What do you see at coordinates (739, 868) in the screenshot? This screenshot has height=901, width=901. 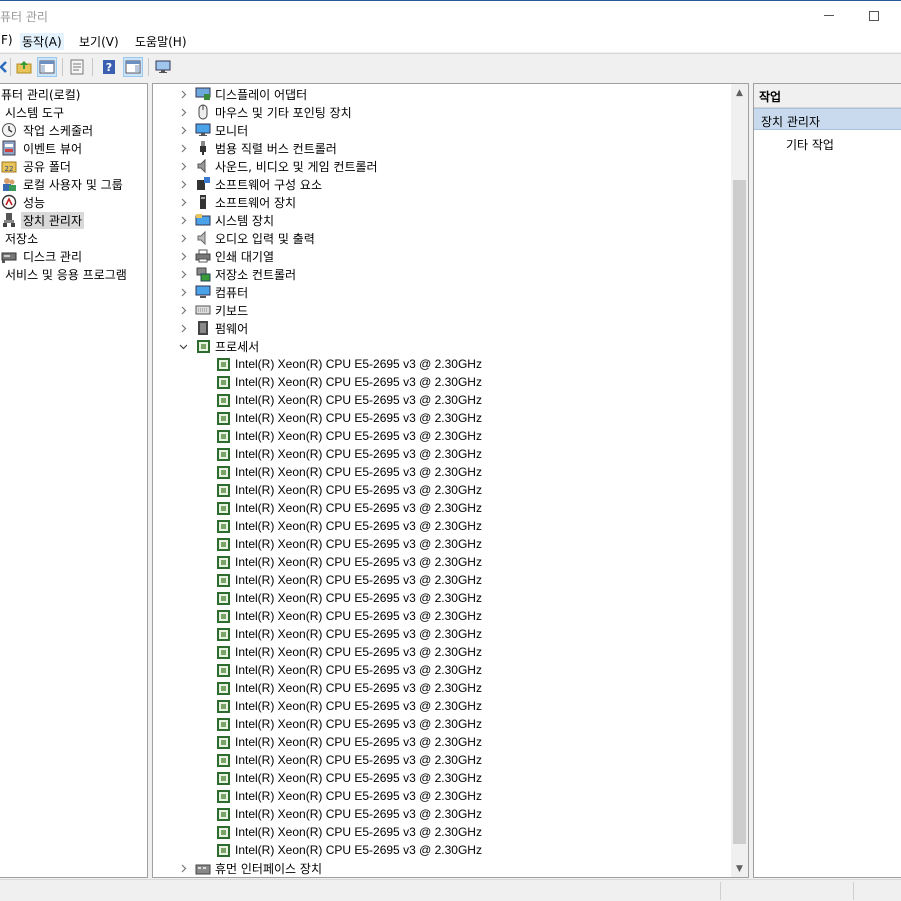 I see `scroll-down-button: ▼` at bounding box center [739, 868].